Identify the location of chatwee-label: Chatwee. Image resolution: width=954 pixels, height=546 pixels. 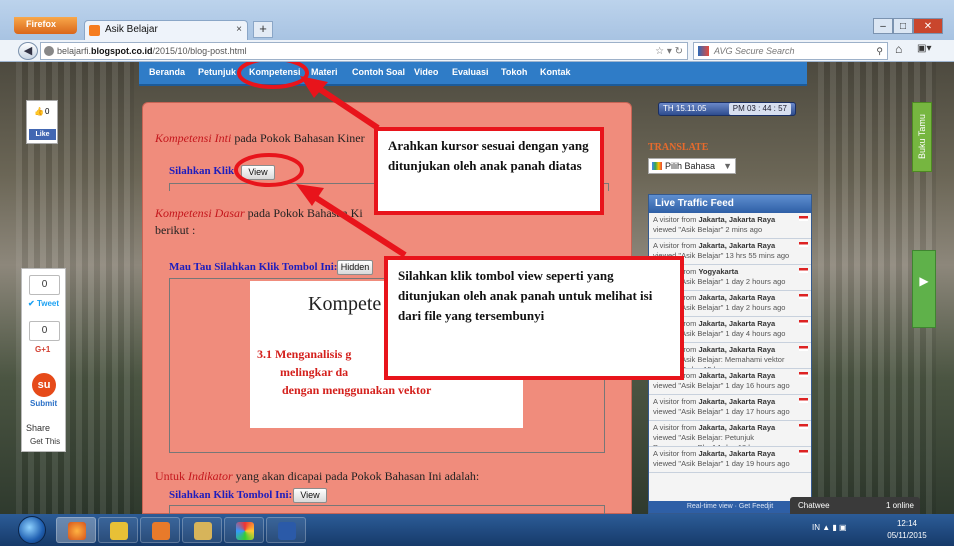
(814, 505).